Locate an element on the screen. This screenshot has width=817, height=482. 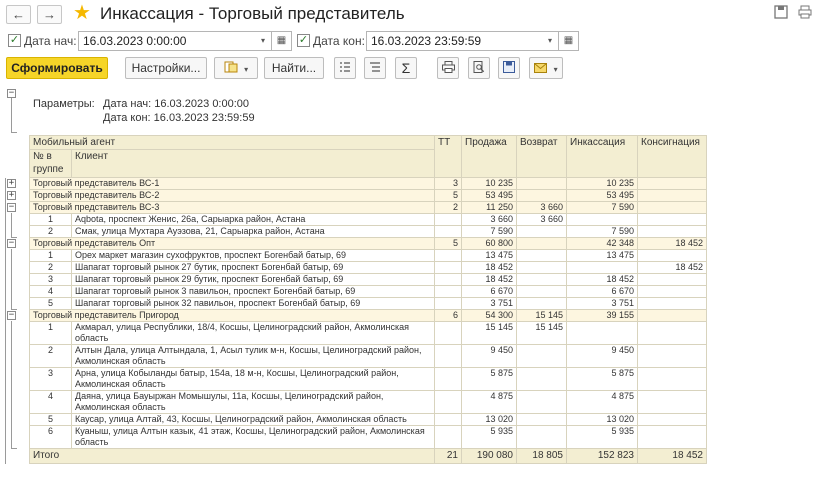
row-collection: 18 452 is located at coordinates (602, 279).